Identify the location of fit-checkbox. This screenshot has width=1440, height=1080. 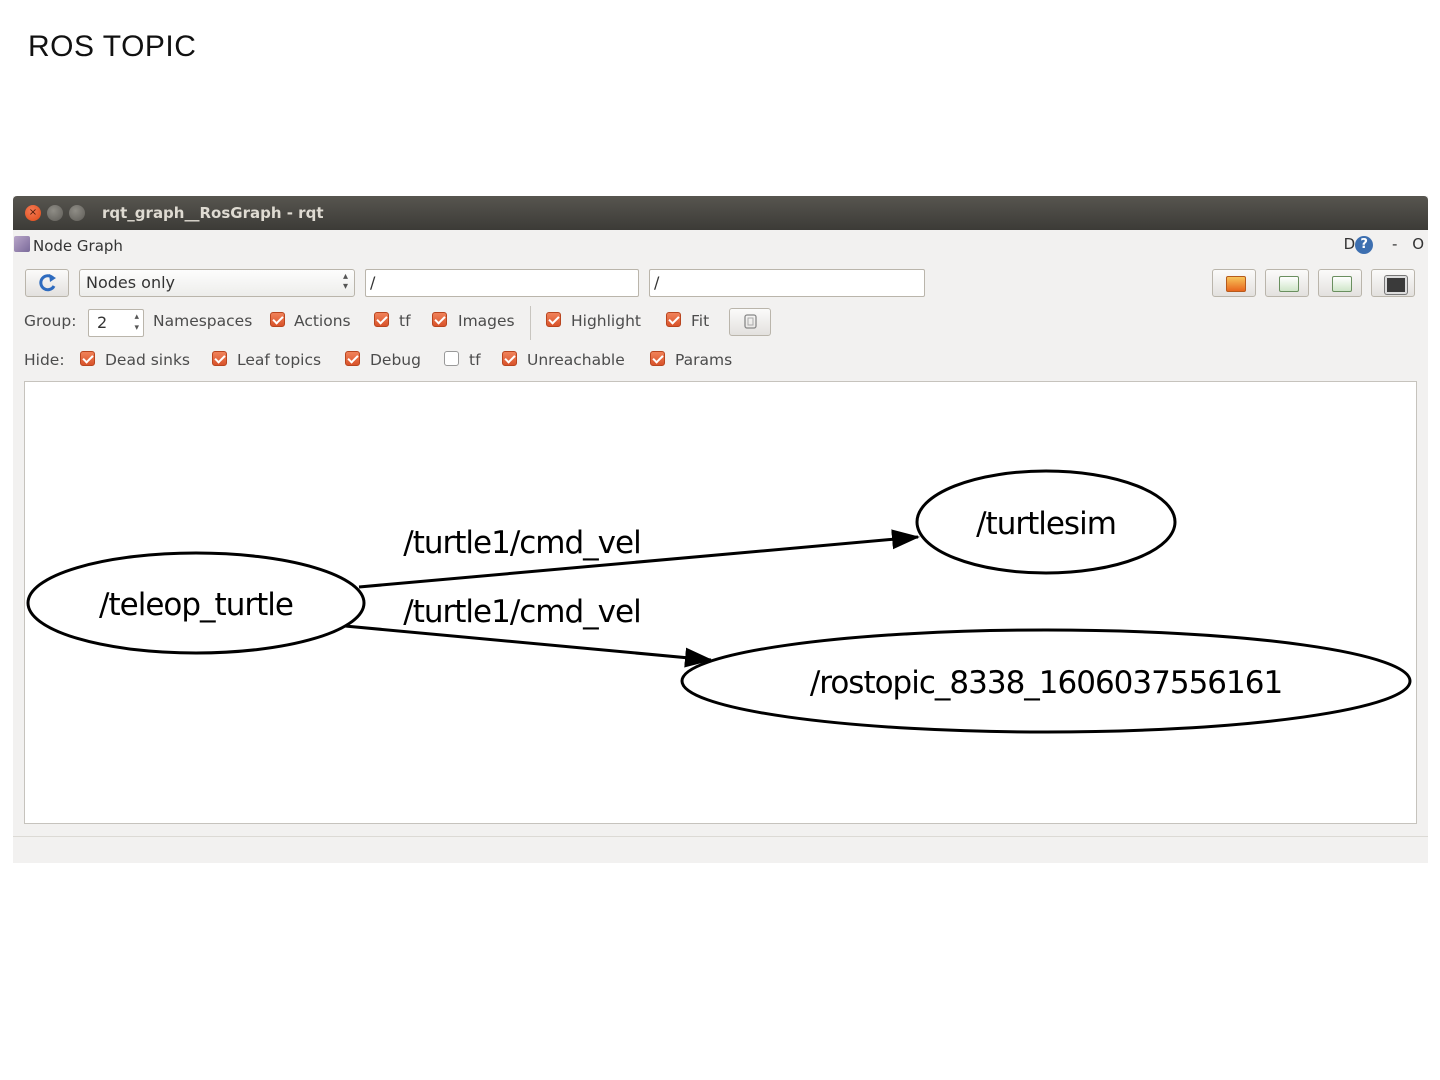
(673, 319).